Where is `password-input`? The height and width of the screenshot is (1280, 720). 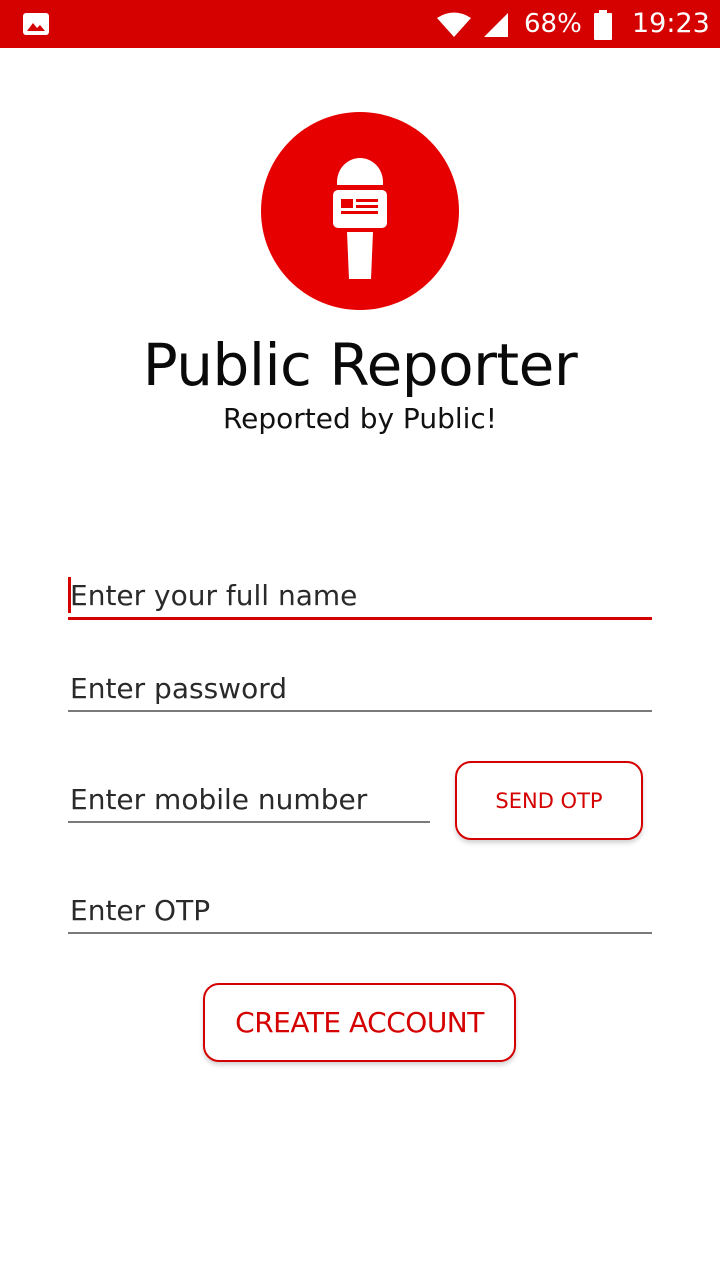
password-input is located at coordinates (360, 688).